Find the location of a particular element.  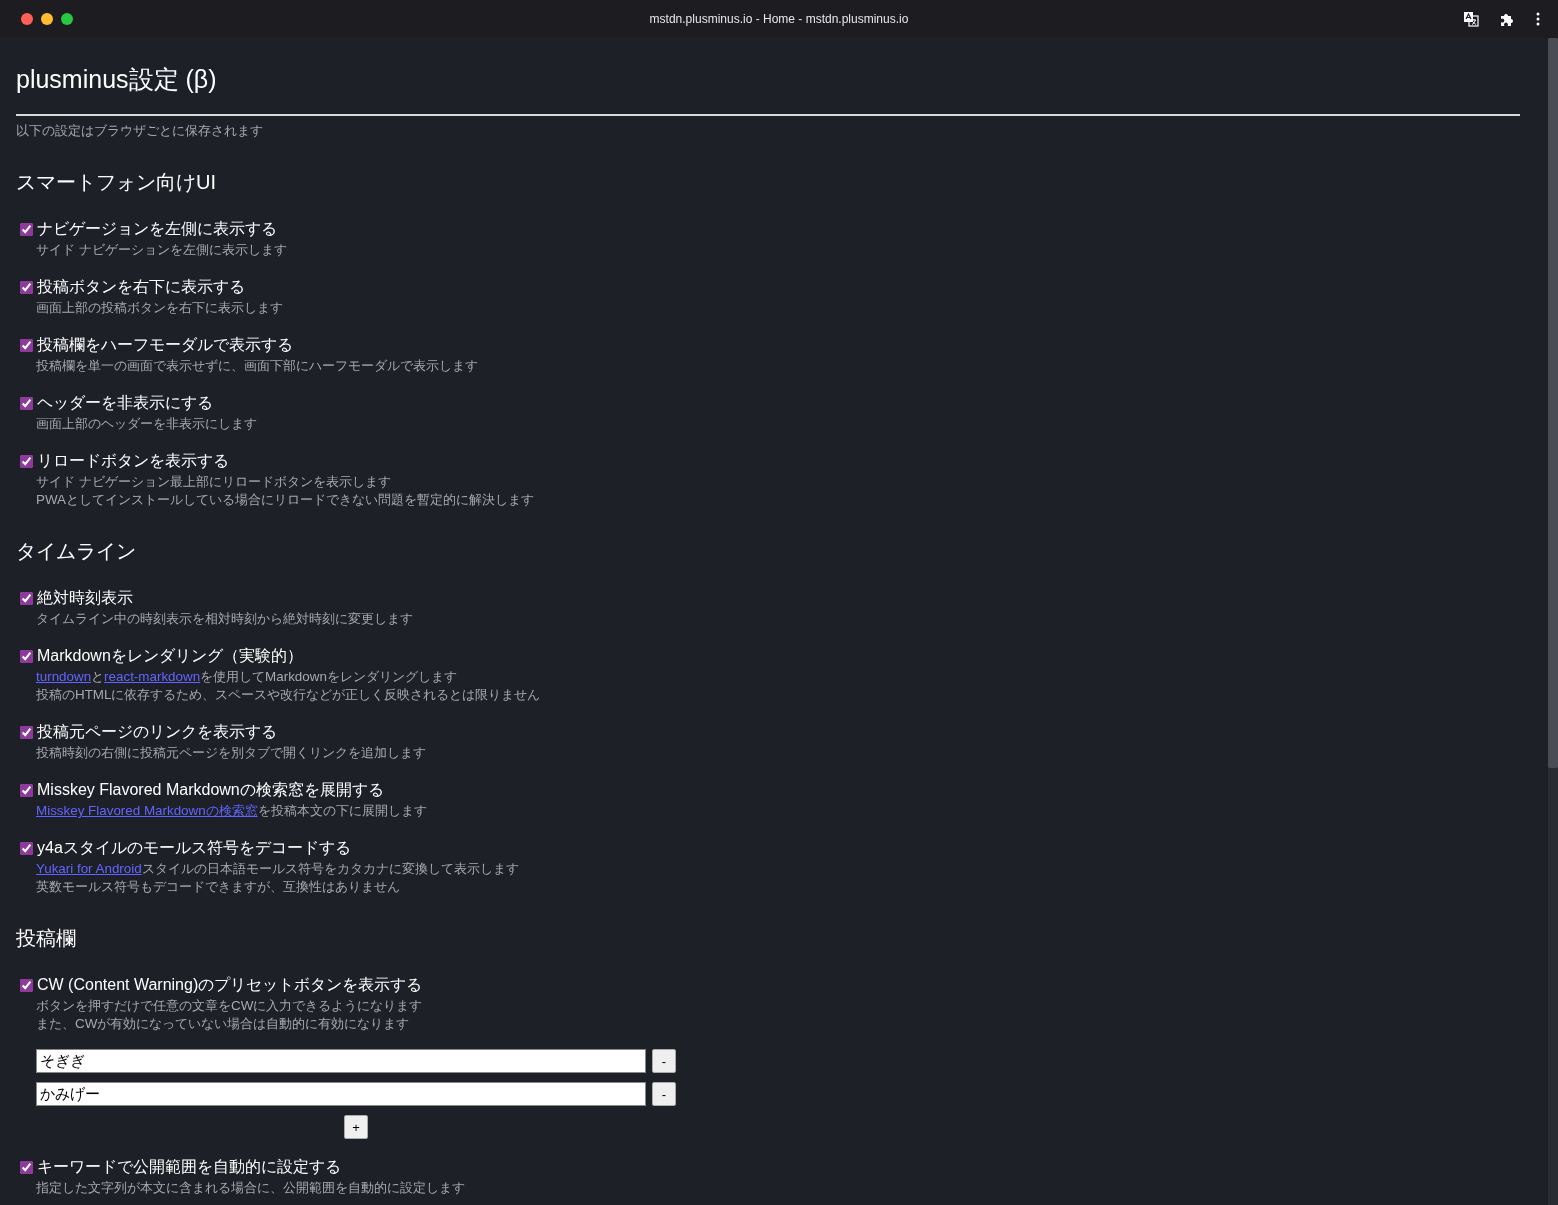

setting-description: また、CWが有効になっていない場合は自動的に有効になります is located at coordinates (223, 1024).